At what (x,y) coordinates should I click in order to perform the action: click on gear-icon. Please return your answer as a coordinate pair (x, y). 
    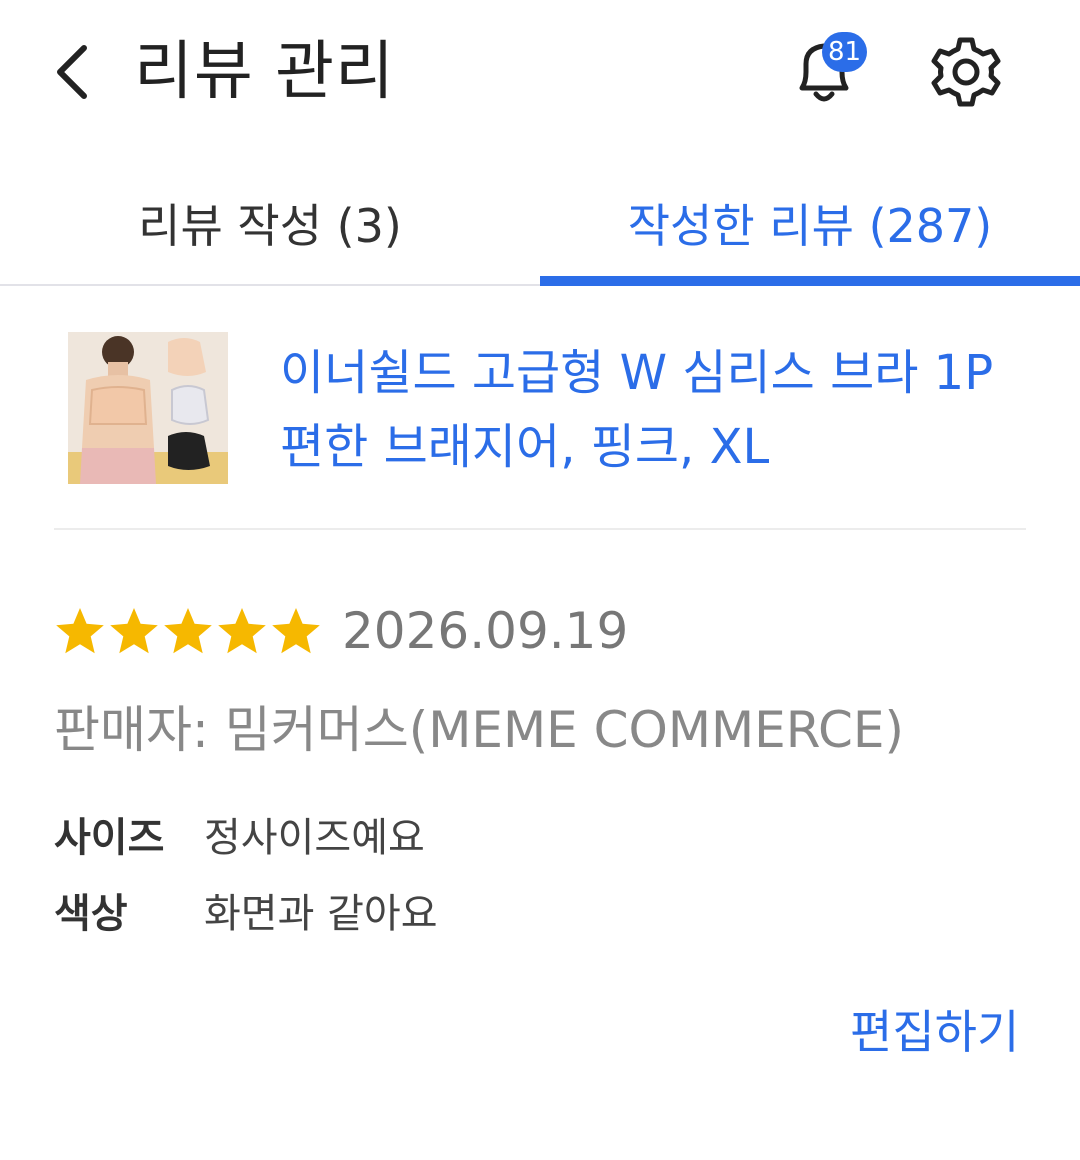
    Looking at the image, I should click on (966, 72).